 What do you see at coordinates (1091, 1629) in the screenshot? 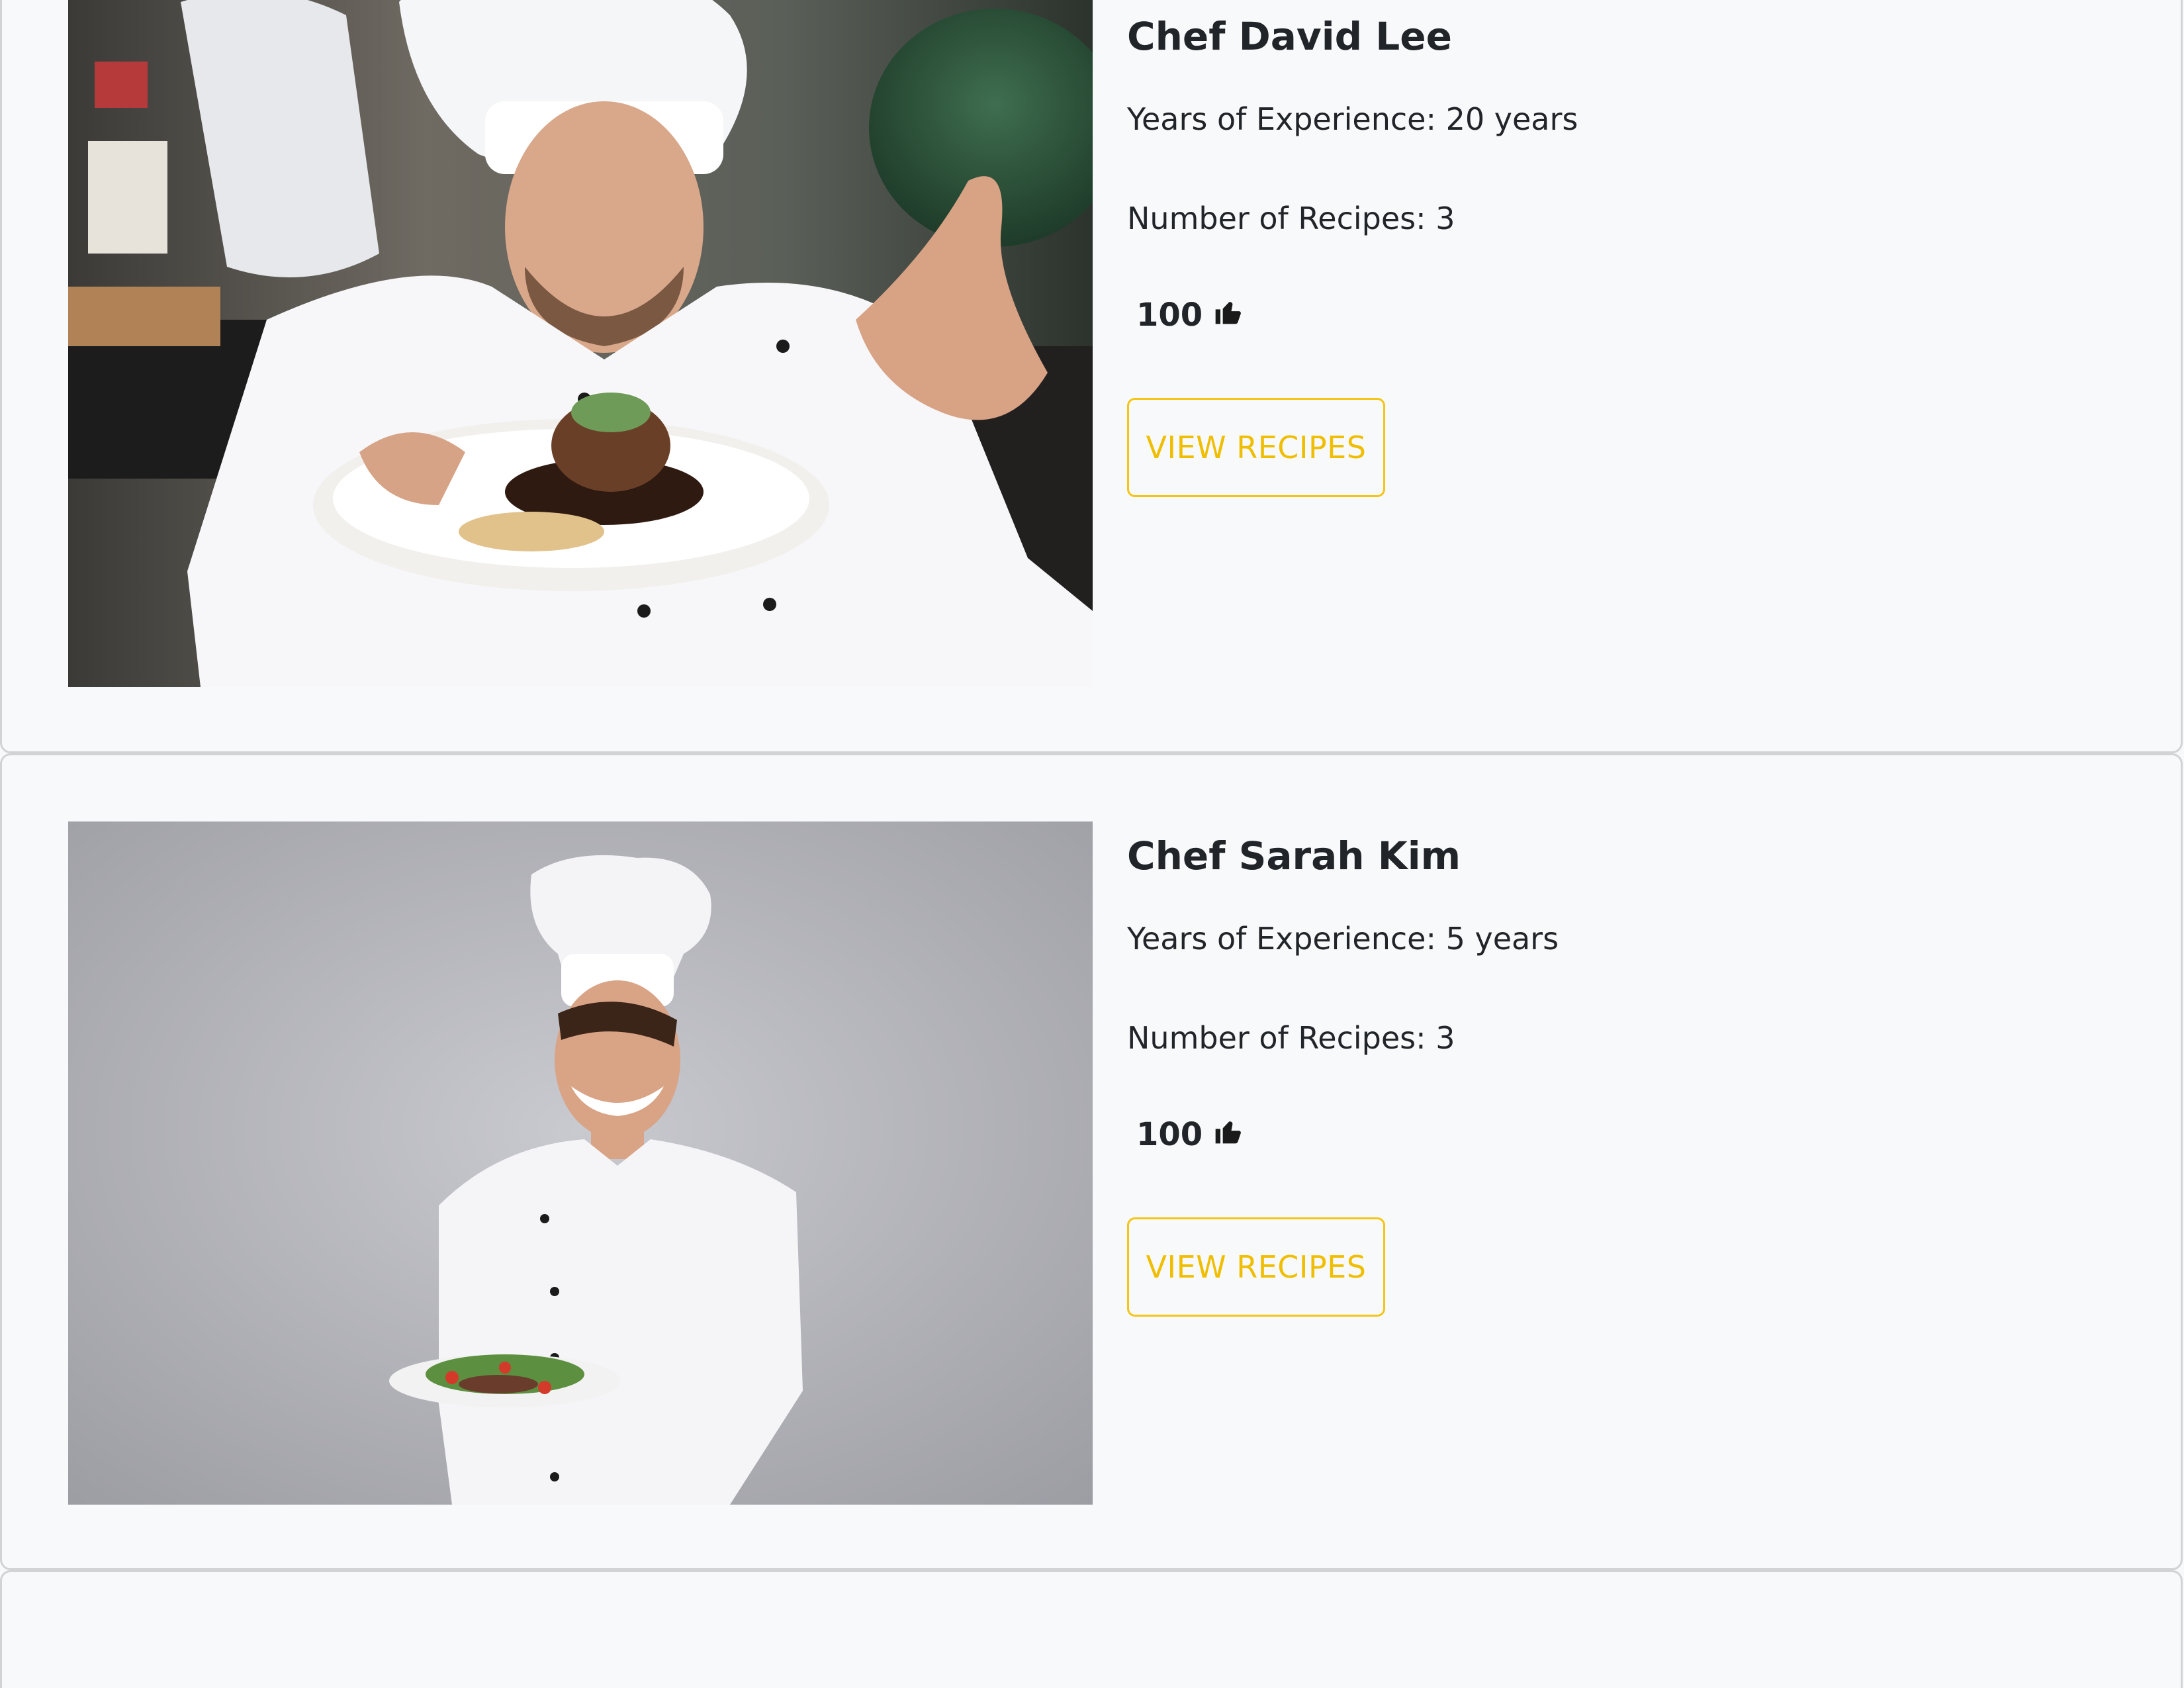
I see `chef-card` at bounding box center [1091, 1629].